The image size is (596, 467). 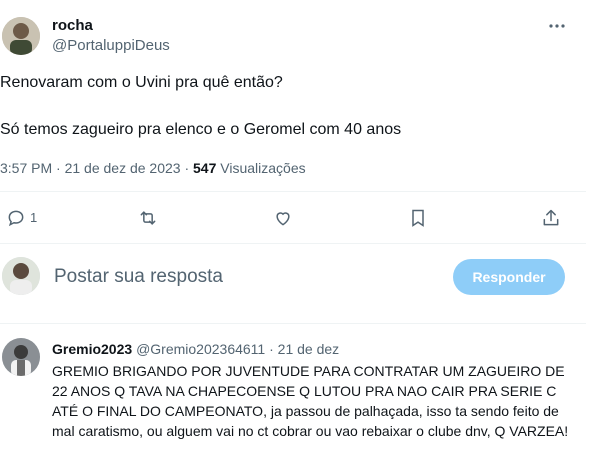 I want to click on author-handle: @PortaluppiDeus, so click(x=111, y=45).